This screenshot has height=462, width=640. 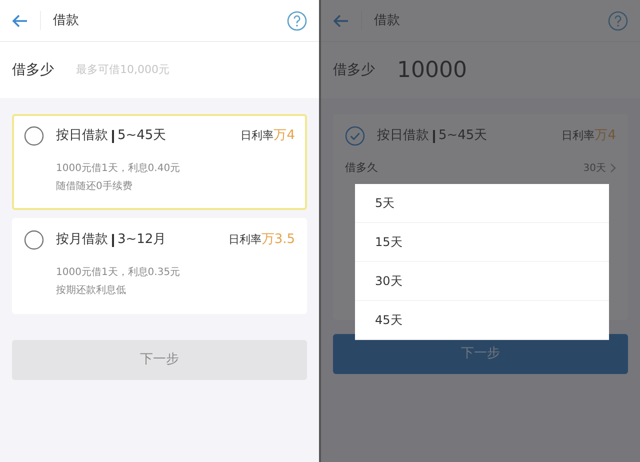 I want to click on option-item: 30天, so click(x=482, y=281).